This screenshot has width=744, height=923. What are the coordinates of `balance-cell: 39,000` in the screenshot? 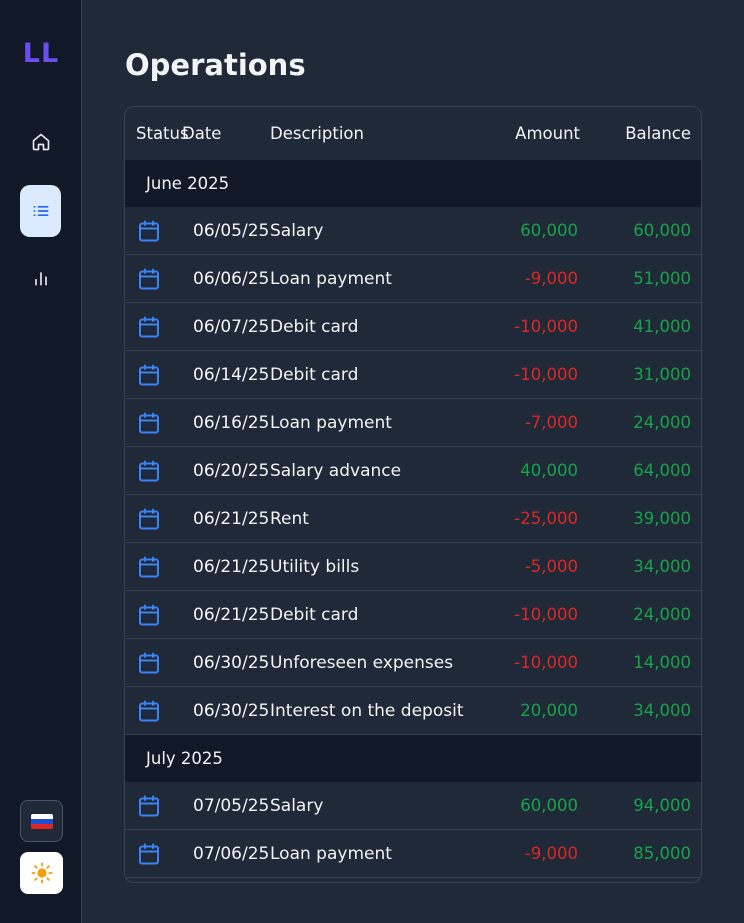 It's located at (662, 518).